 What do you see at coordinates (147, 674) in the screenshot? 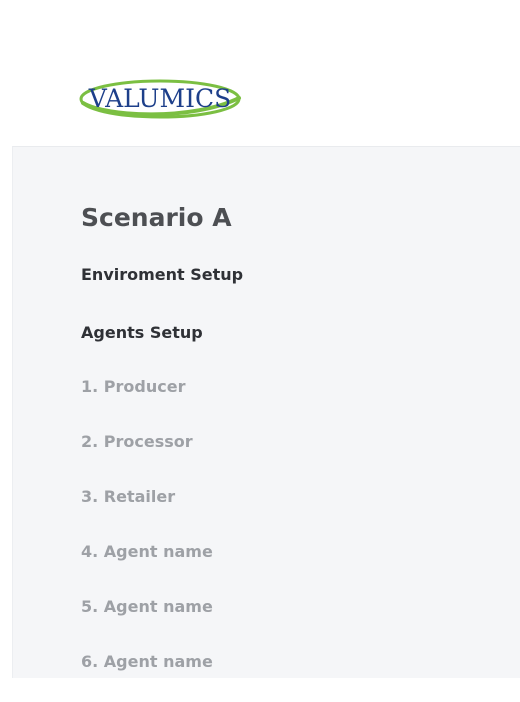
I see `agent-item-6: 6. Agent name` at bounding box center [147, 674].